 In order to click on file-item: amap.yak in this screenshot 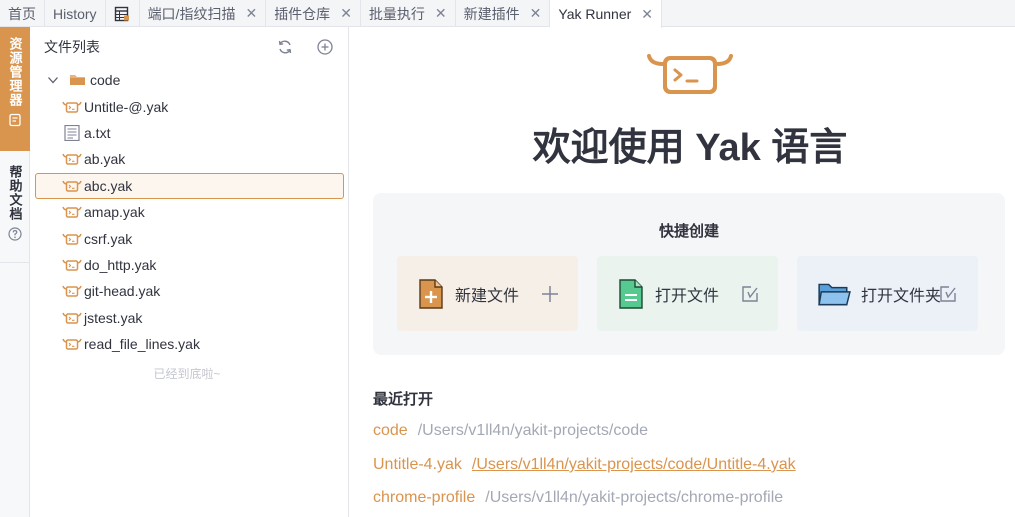, I will do `click(192, 212)`.